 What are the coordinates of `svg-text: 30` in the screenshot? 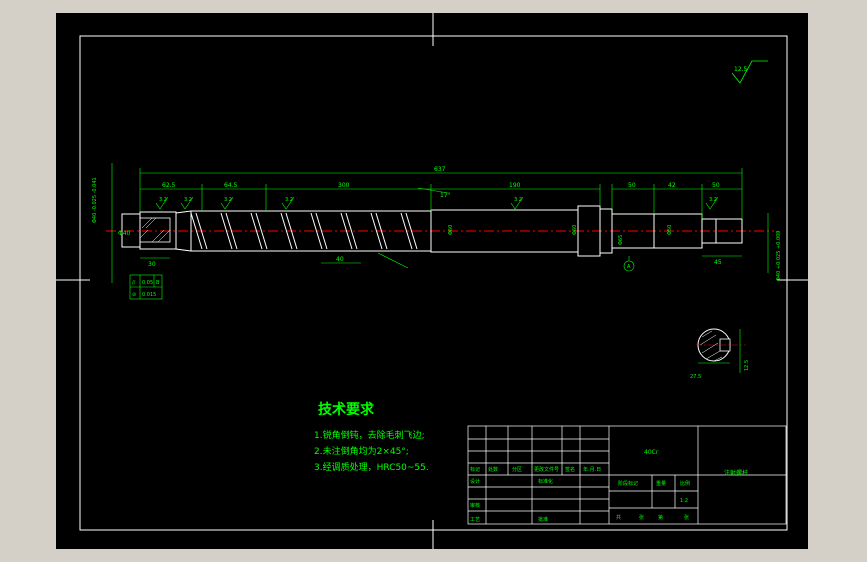 It's located at (152, 264).